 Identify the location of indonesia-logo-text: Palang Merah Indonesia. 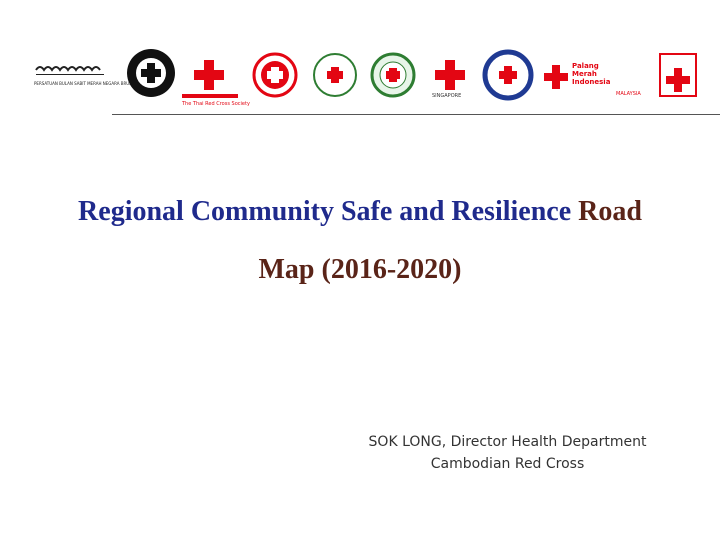
(591, 74).